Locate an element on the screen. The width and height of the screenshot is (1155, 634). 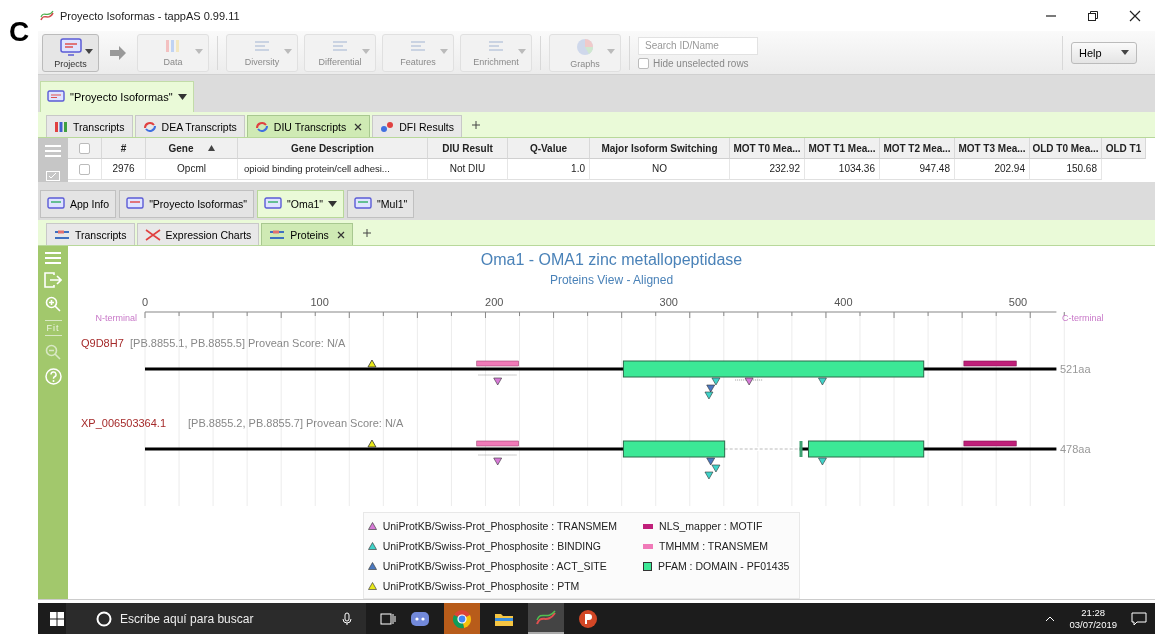
tab: DIU Transcripts is located at coordinates (308, 126).